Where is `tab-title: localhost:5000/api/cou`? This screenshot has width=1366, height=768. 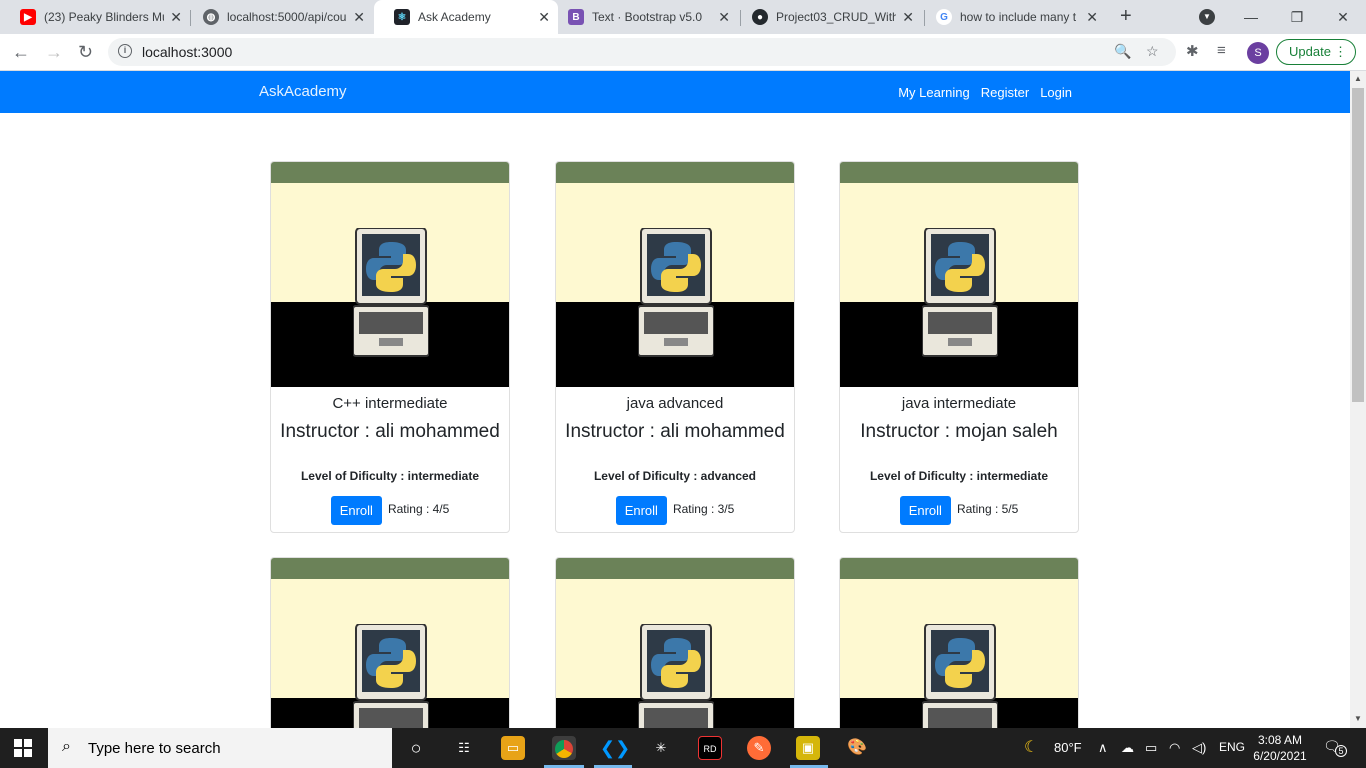 tab-title: localhost:5000/api/cou is located at coordinates (287, 17).